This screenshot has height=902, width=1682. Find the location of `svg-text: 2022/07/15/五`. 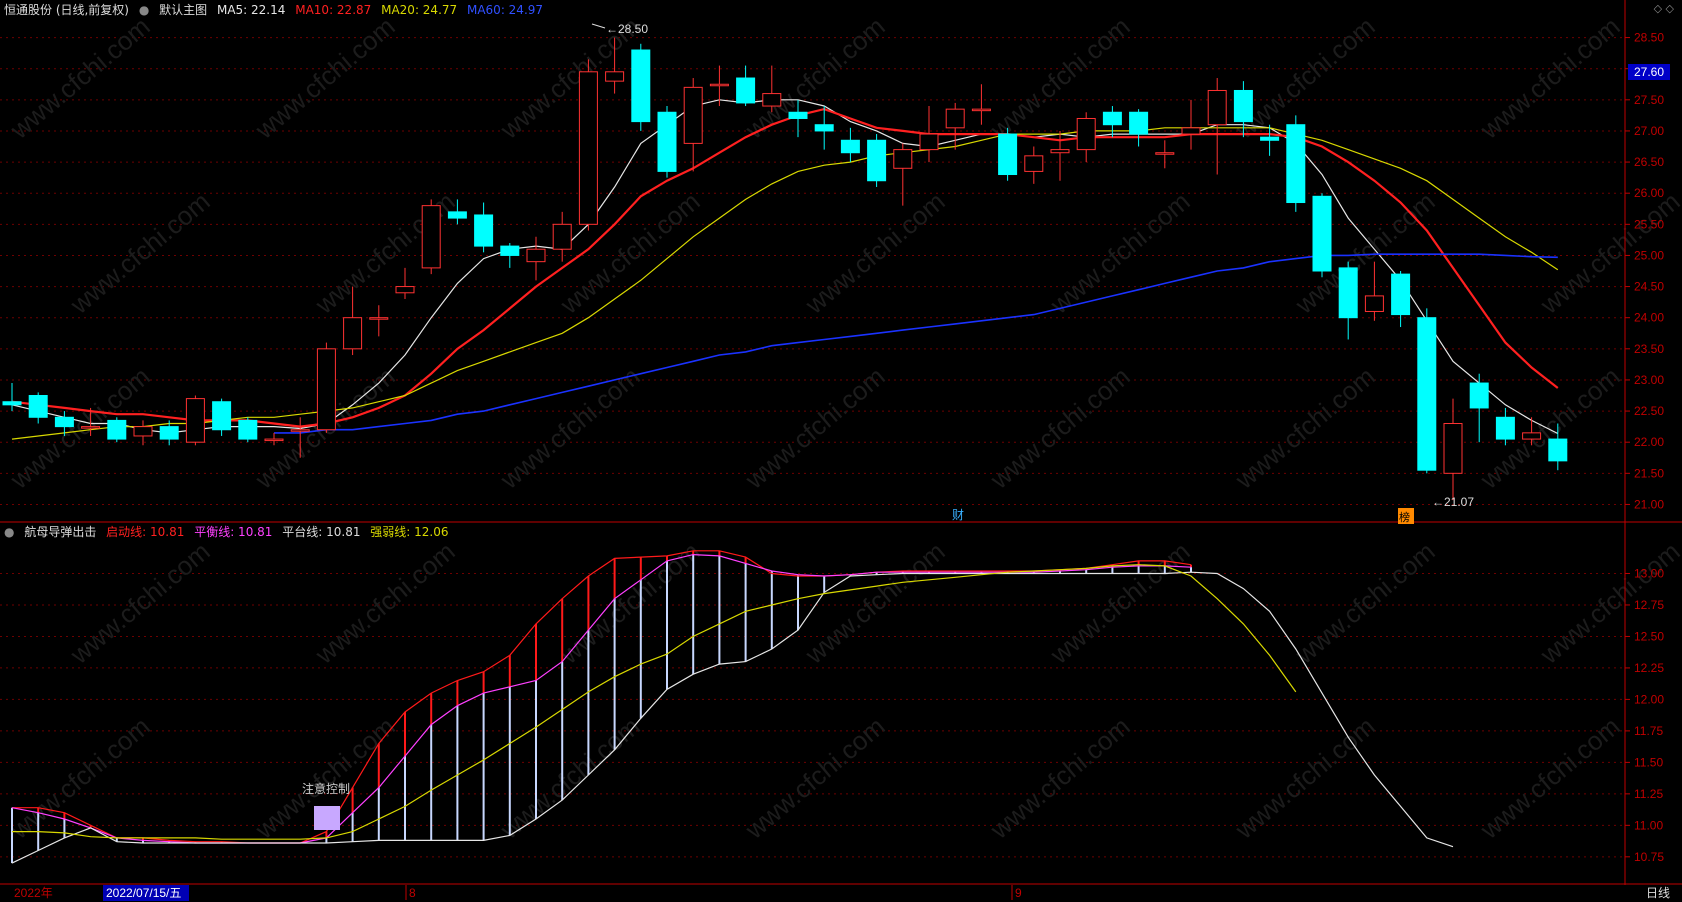

svg-text: 2022/07/15/五 is located at coordinates (143, 893).